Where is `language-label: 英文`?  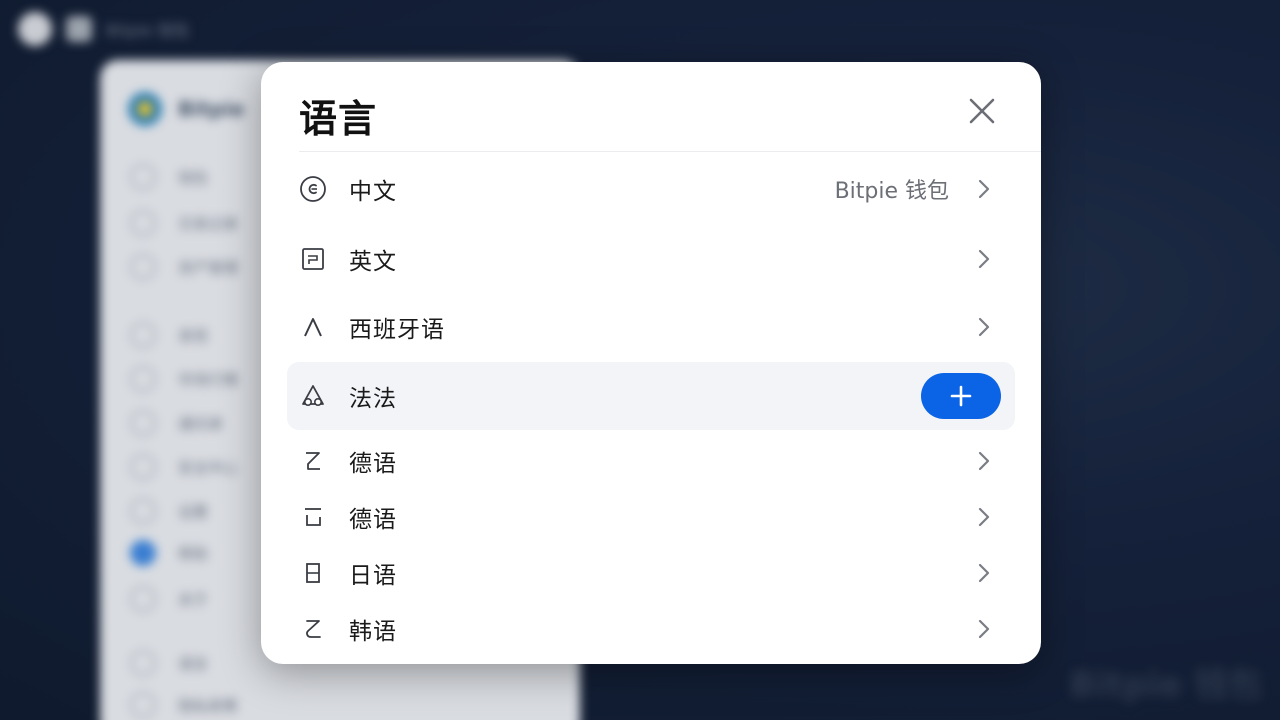 language-label: 英文 is located at coordinates (373, 262).